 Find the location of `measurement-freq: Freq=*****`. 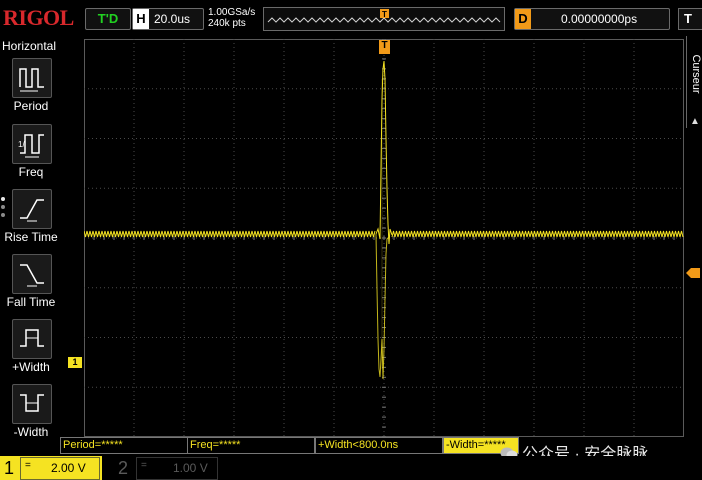

measurement-freq: Freq=***** is located at coordinates (251, 445).